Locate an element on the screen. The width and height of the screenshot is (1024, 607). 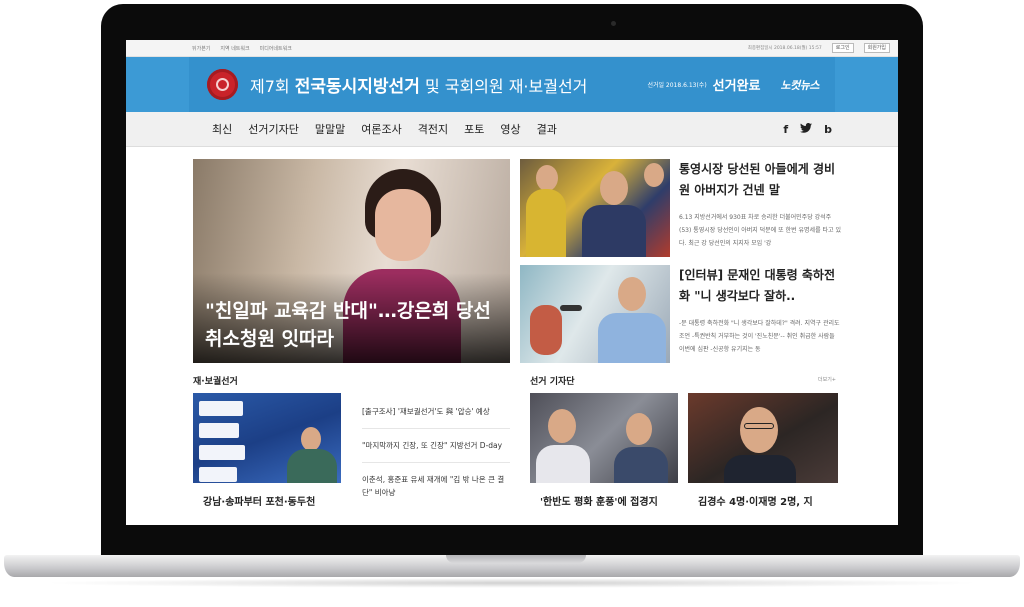
reporter-card-2: 김경수 4명·이재명 2명, 지 is located at coordinates (763, 450).